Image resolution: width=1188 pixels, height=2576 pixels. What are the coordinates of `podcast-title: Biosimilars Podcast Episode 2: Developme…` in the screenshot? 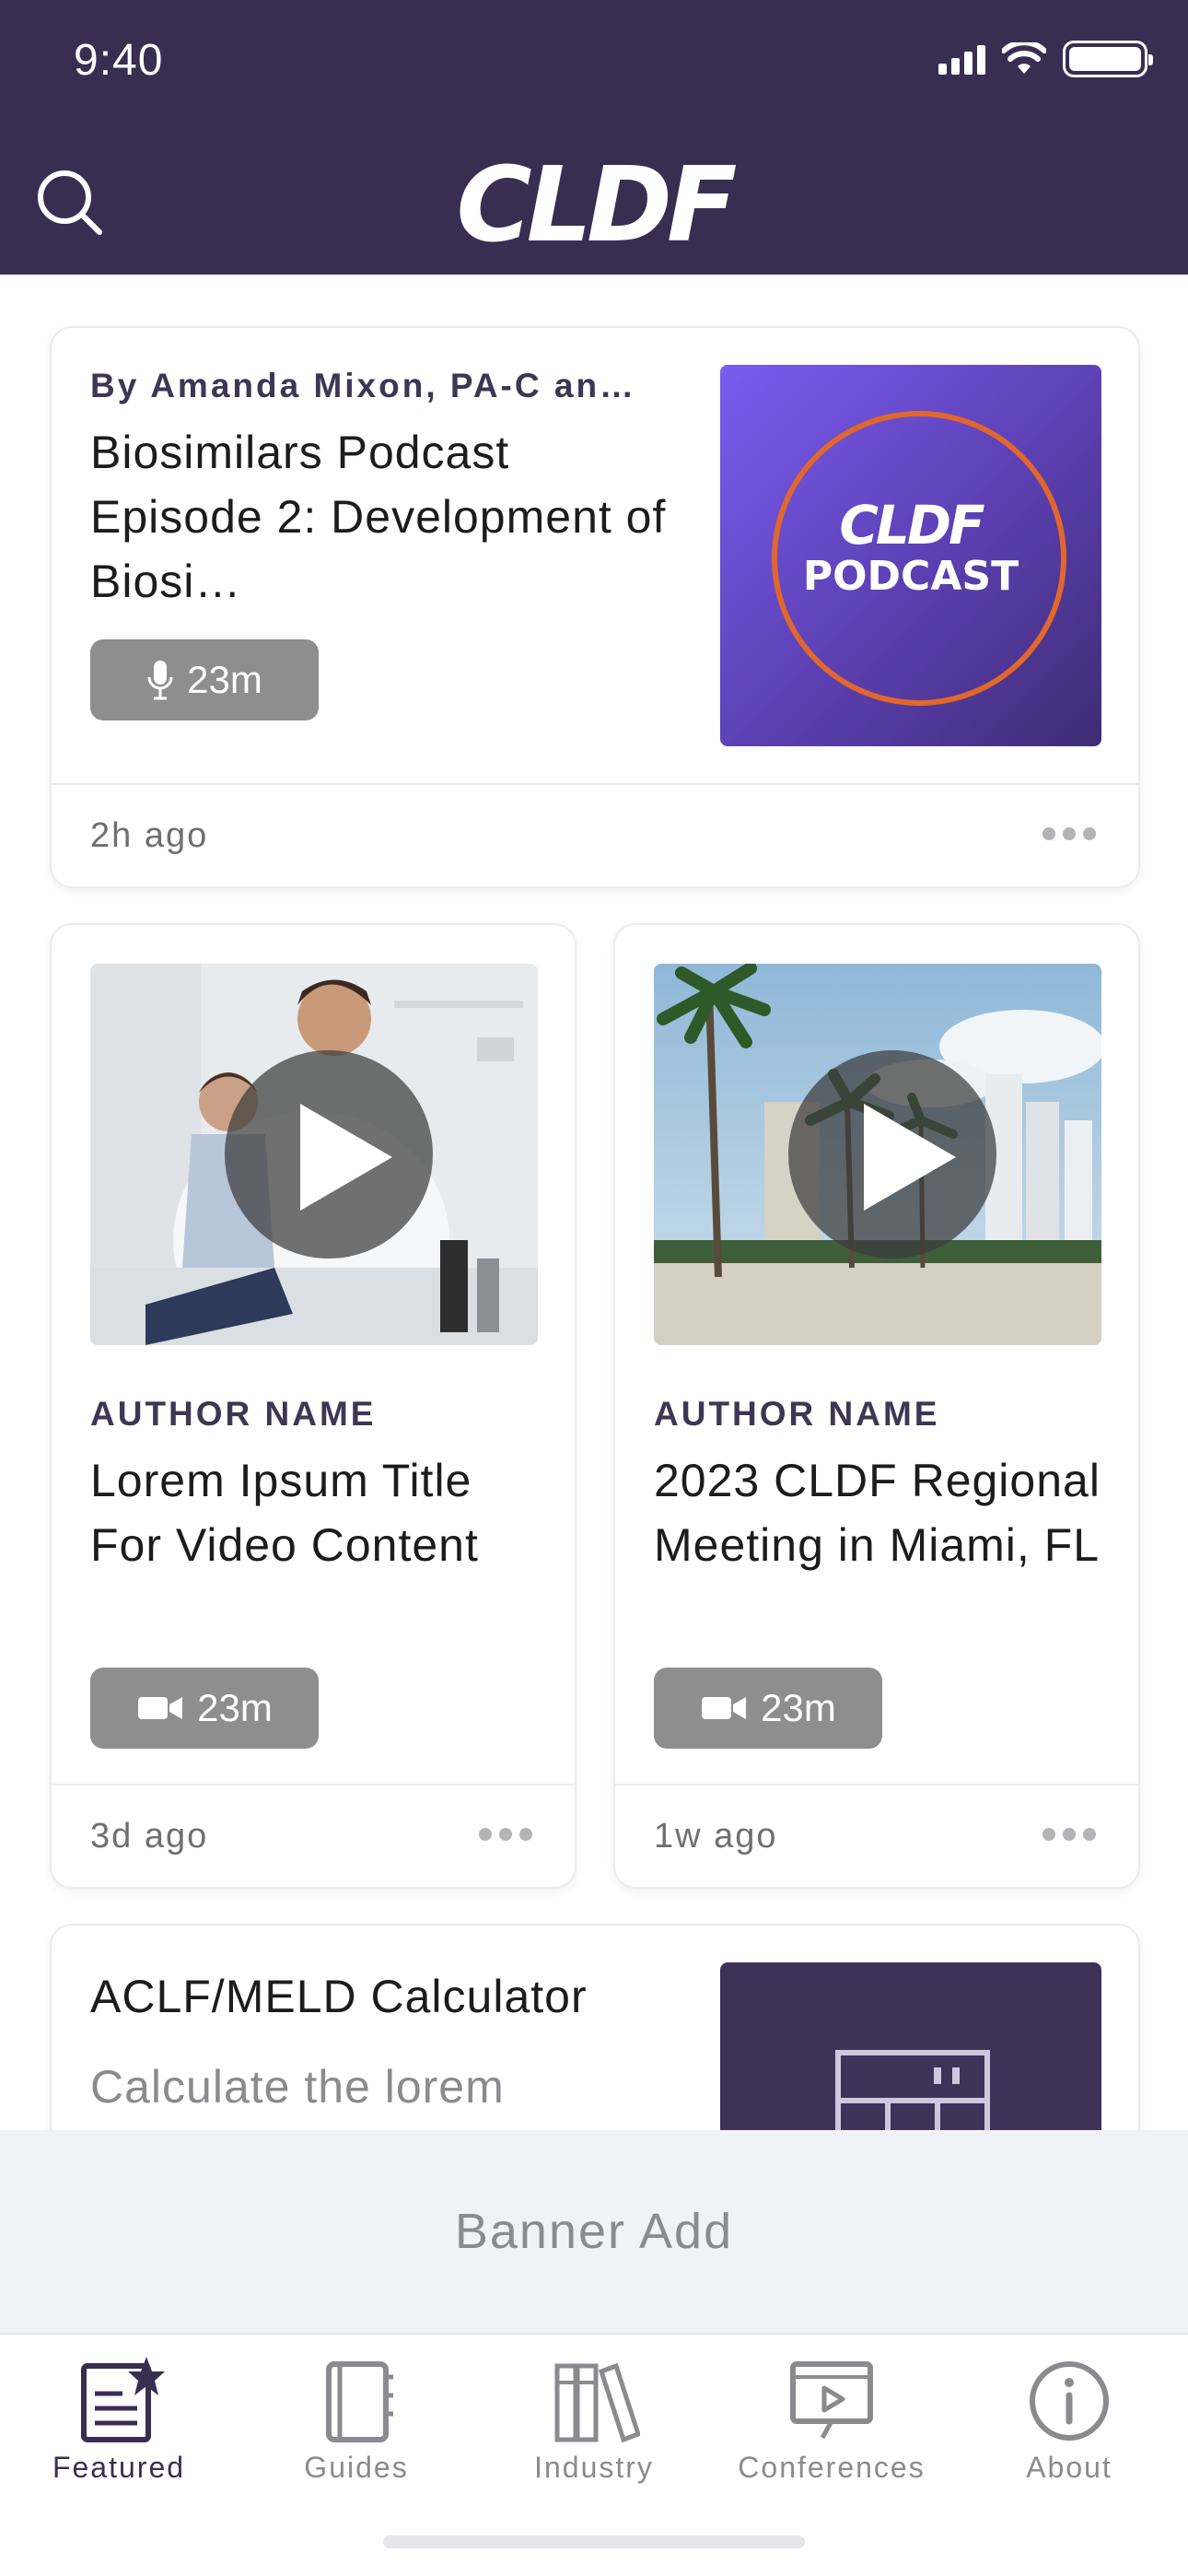 It's located at (378, 517).